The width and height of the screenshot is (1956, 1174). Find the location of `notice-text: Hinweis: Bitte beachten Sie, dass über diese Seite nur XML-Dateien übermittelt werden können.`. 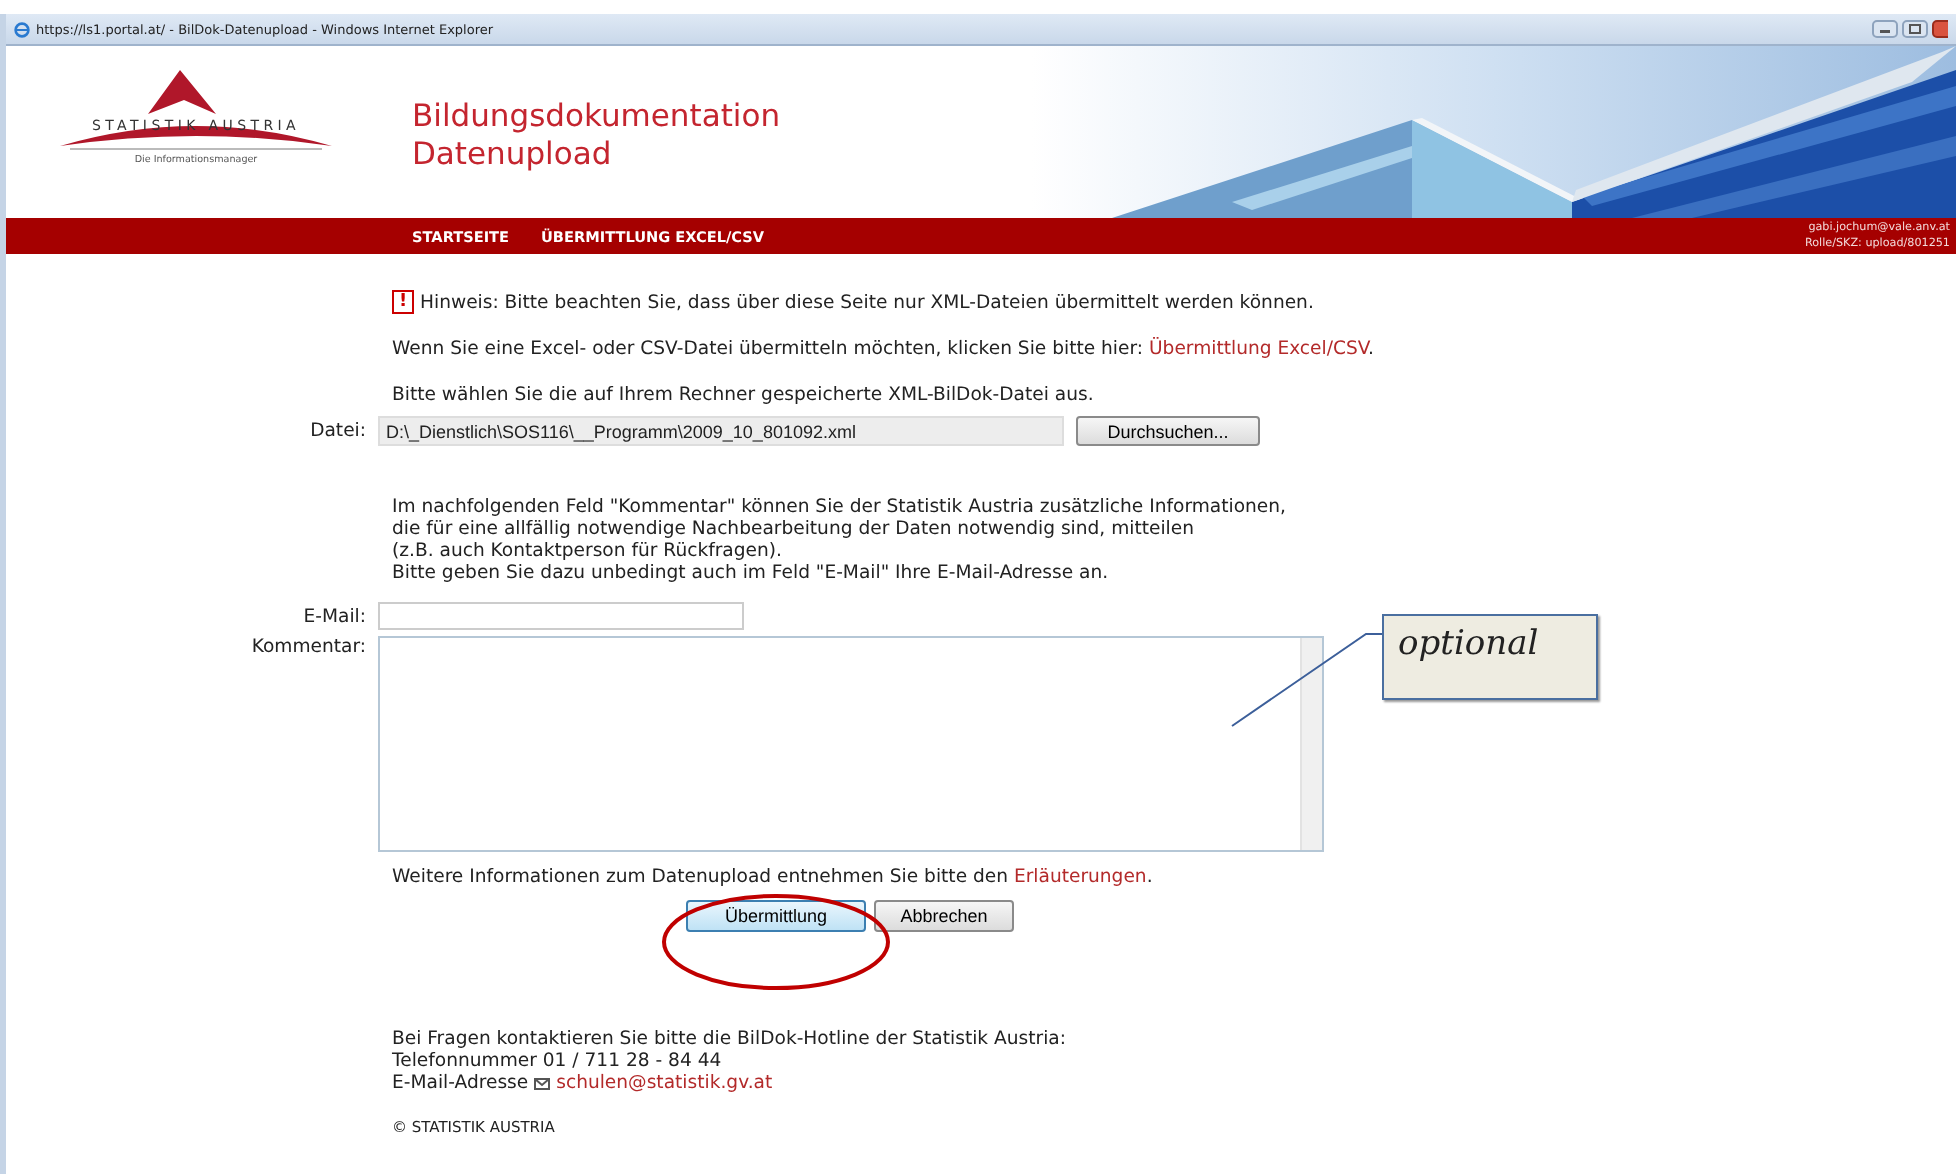

notice-text: Hinweis: Bitte beachten Sie, dass über diese Seite nur XML-Dateien übermittelt werden können. is located at coordinates (867, 302).